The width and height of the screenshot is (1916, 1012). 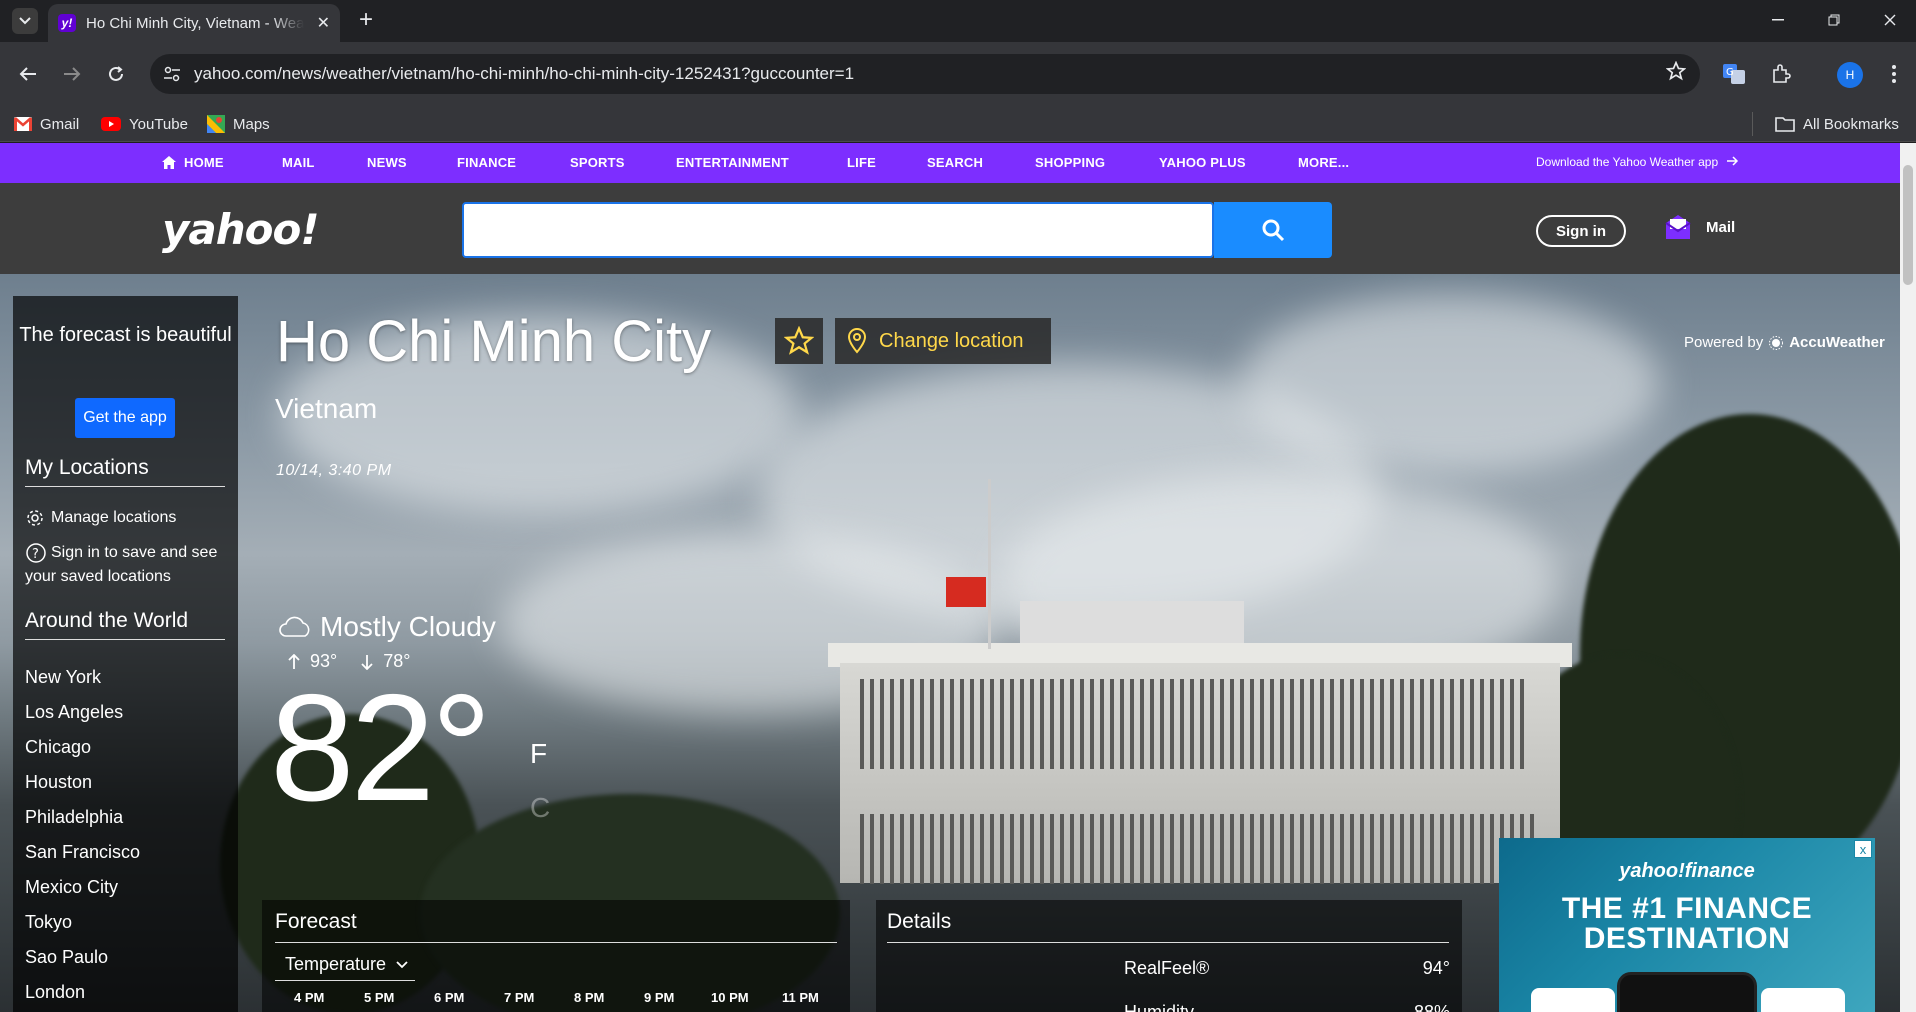 What do you see at coordinates (72, 74) in the screenshot?
I see `forward-button` at bounding box center [72, 74].